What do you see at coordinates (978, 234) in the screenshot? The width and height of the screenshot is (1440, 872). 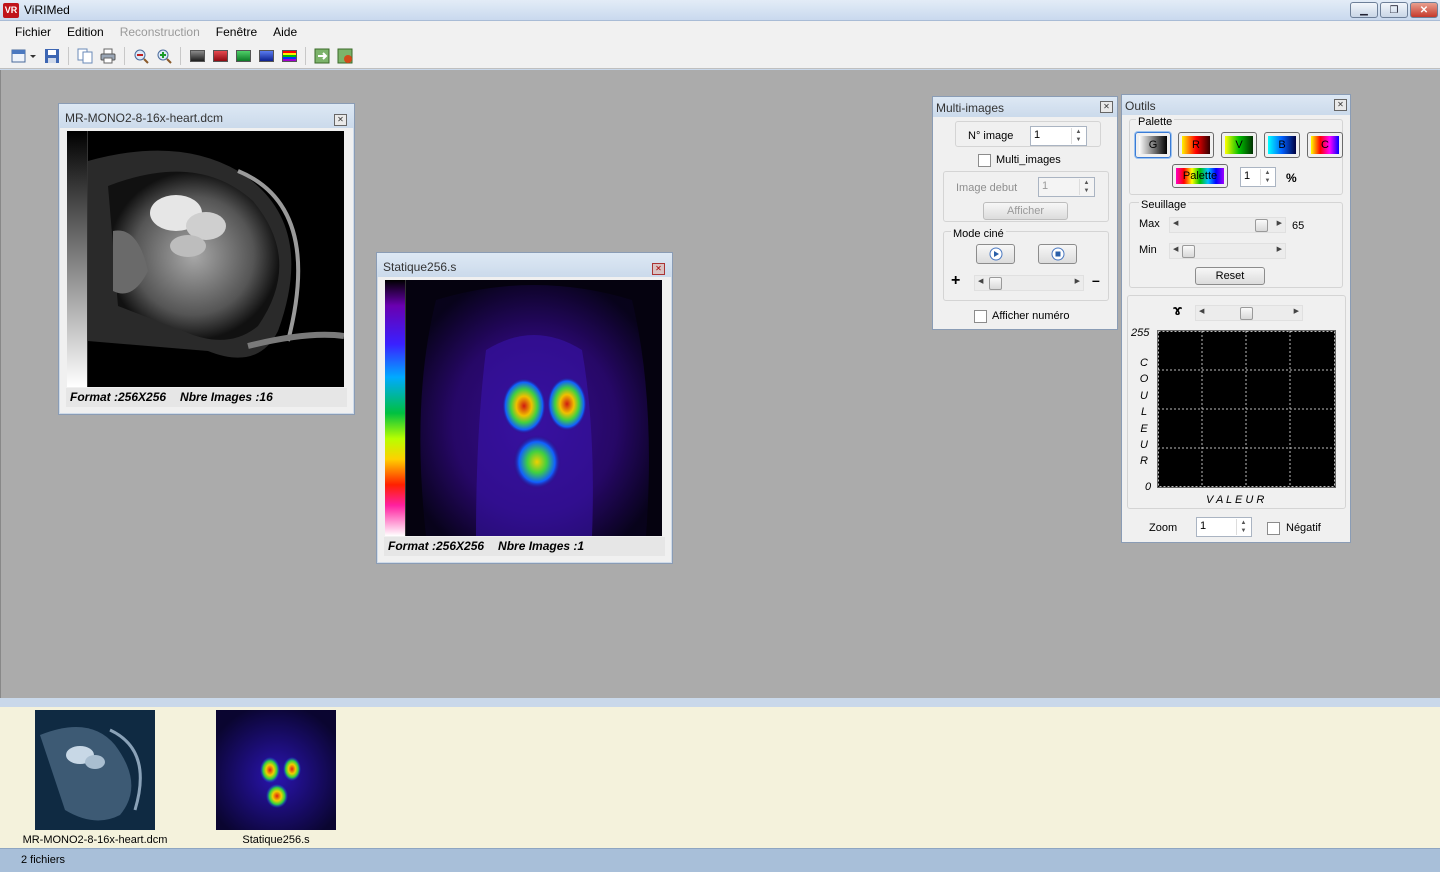 I see `mode-cine-label: Mode ciné` at bounding box center [978, 234].